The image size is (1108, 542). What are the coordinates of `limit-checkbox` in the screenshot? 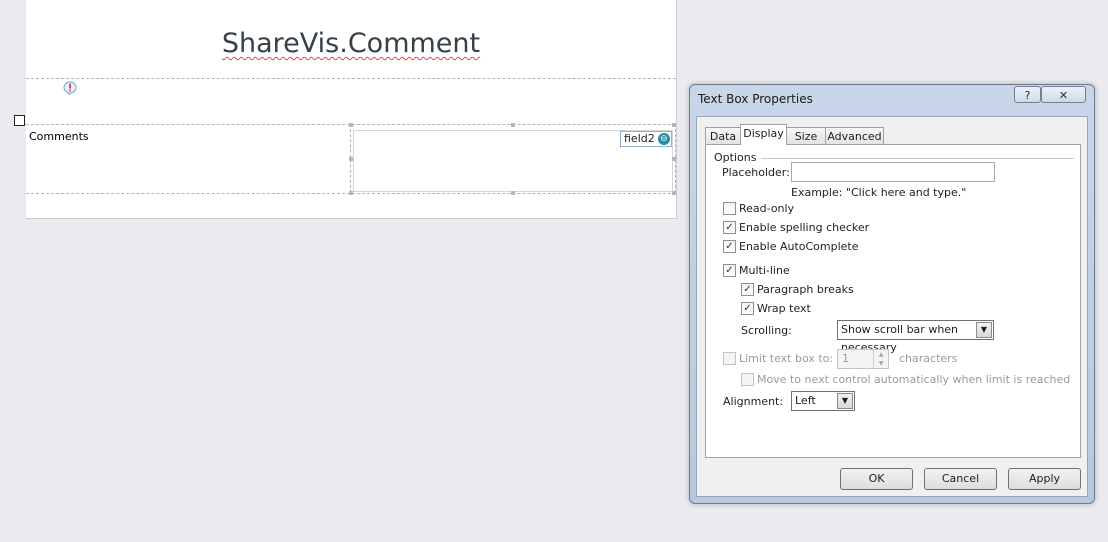 It's located at (729, 358).